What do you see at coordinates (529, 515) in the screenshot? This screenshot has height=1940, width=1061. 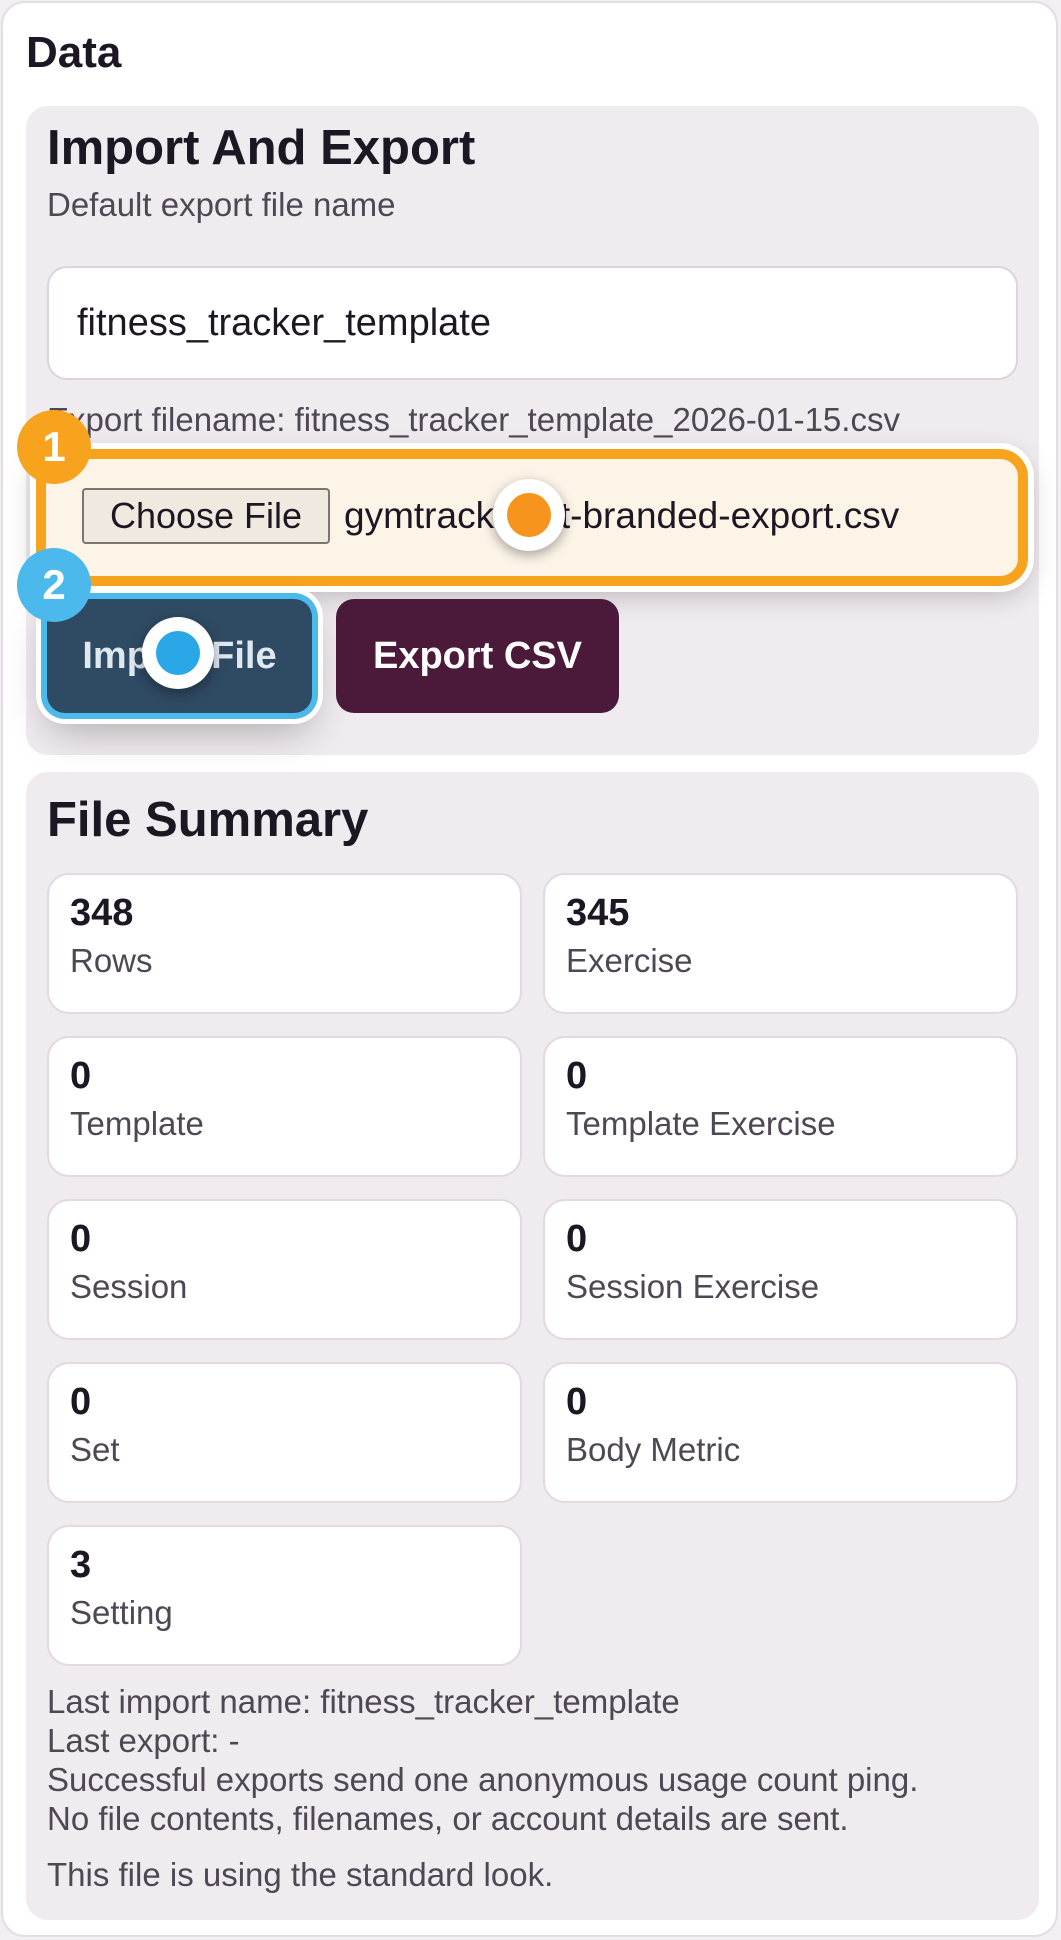 I see `marker-1-dot` at bounding box center [529, 515].